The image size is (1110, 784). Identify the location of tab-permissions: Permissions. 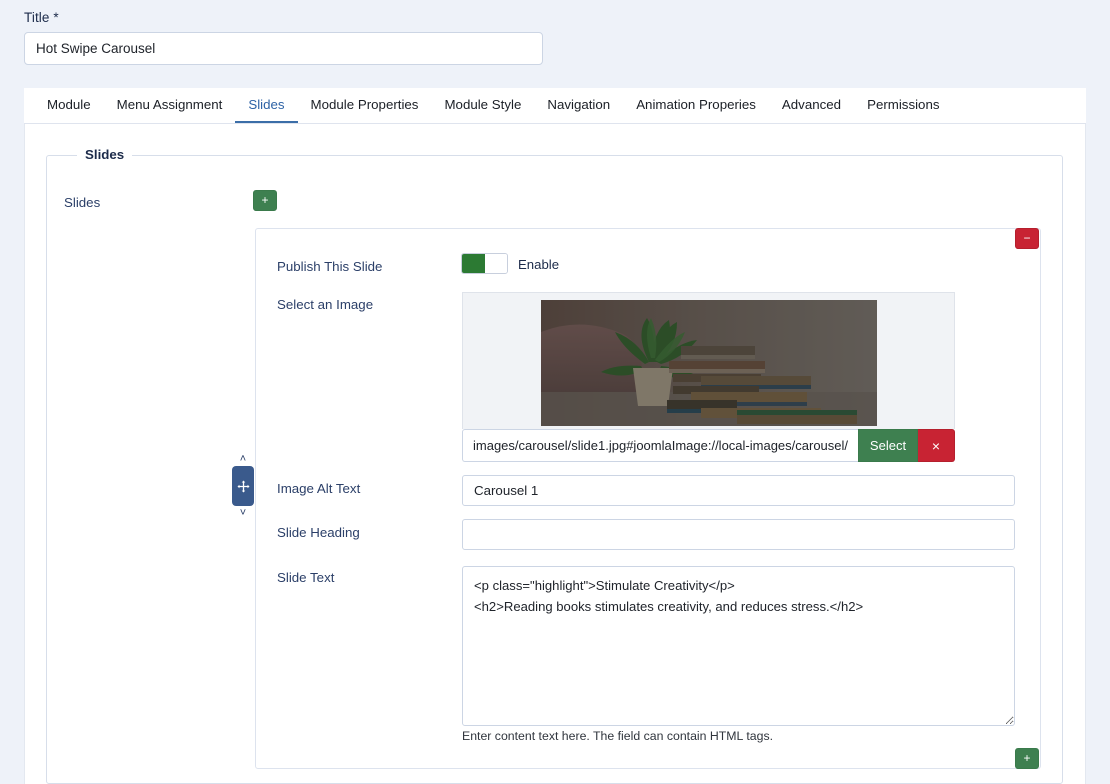
(903, 105).